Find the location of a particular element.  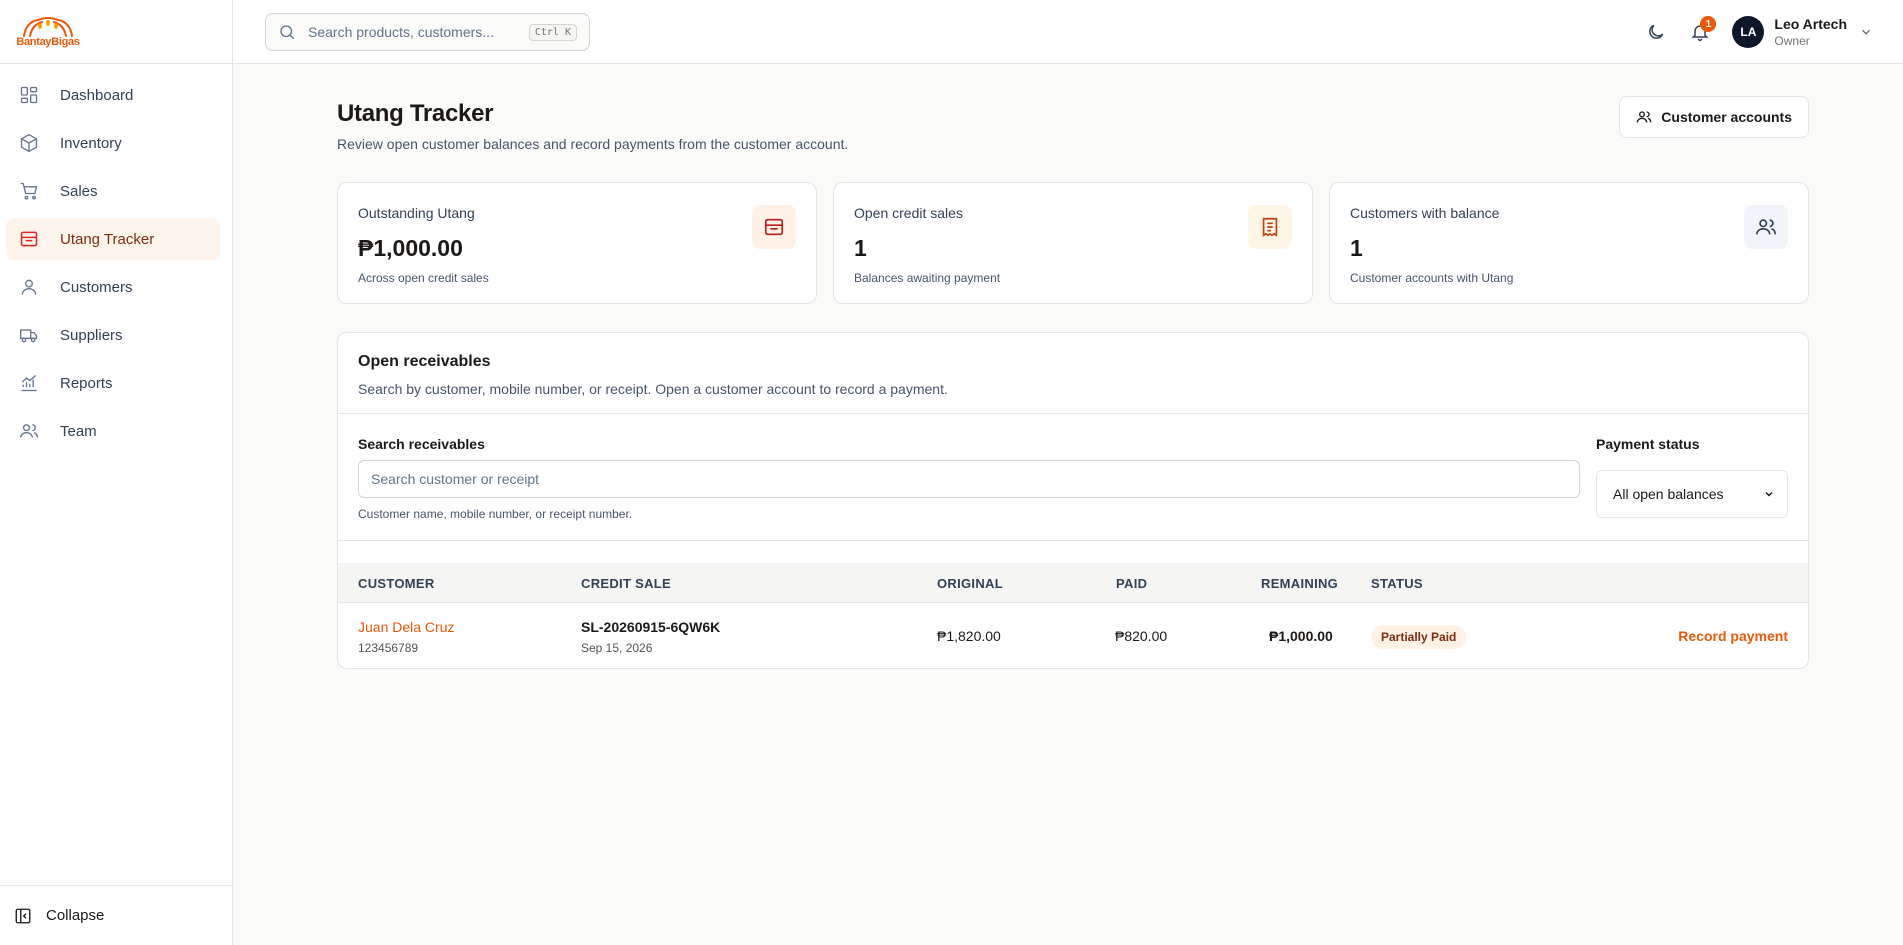

payment-status-label: Payment status is located at coordinates (1648, 444).